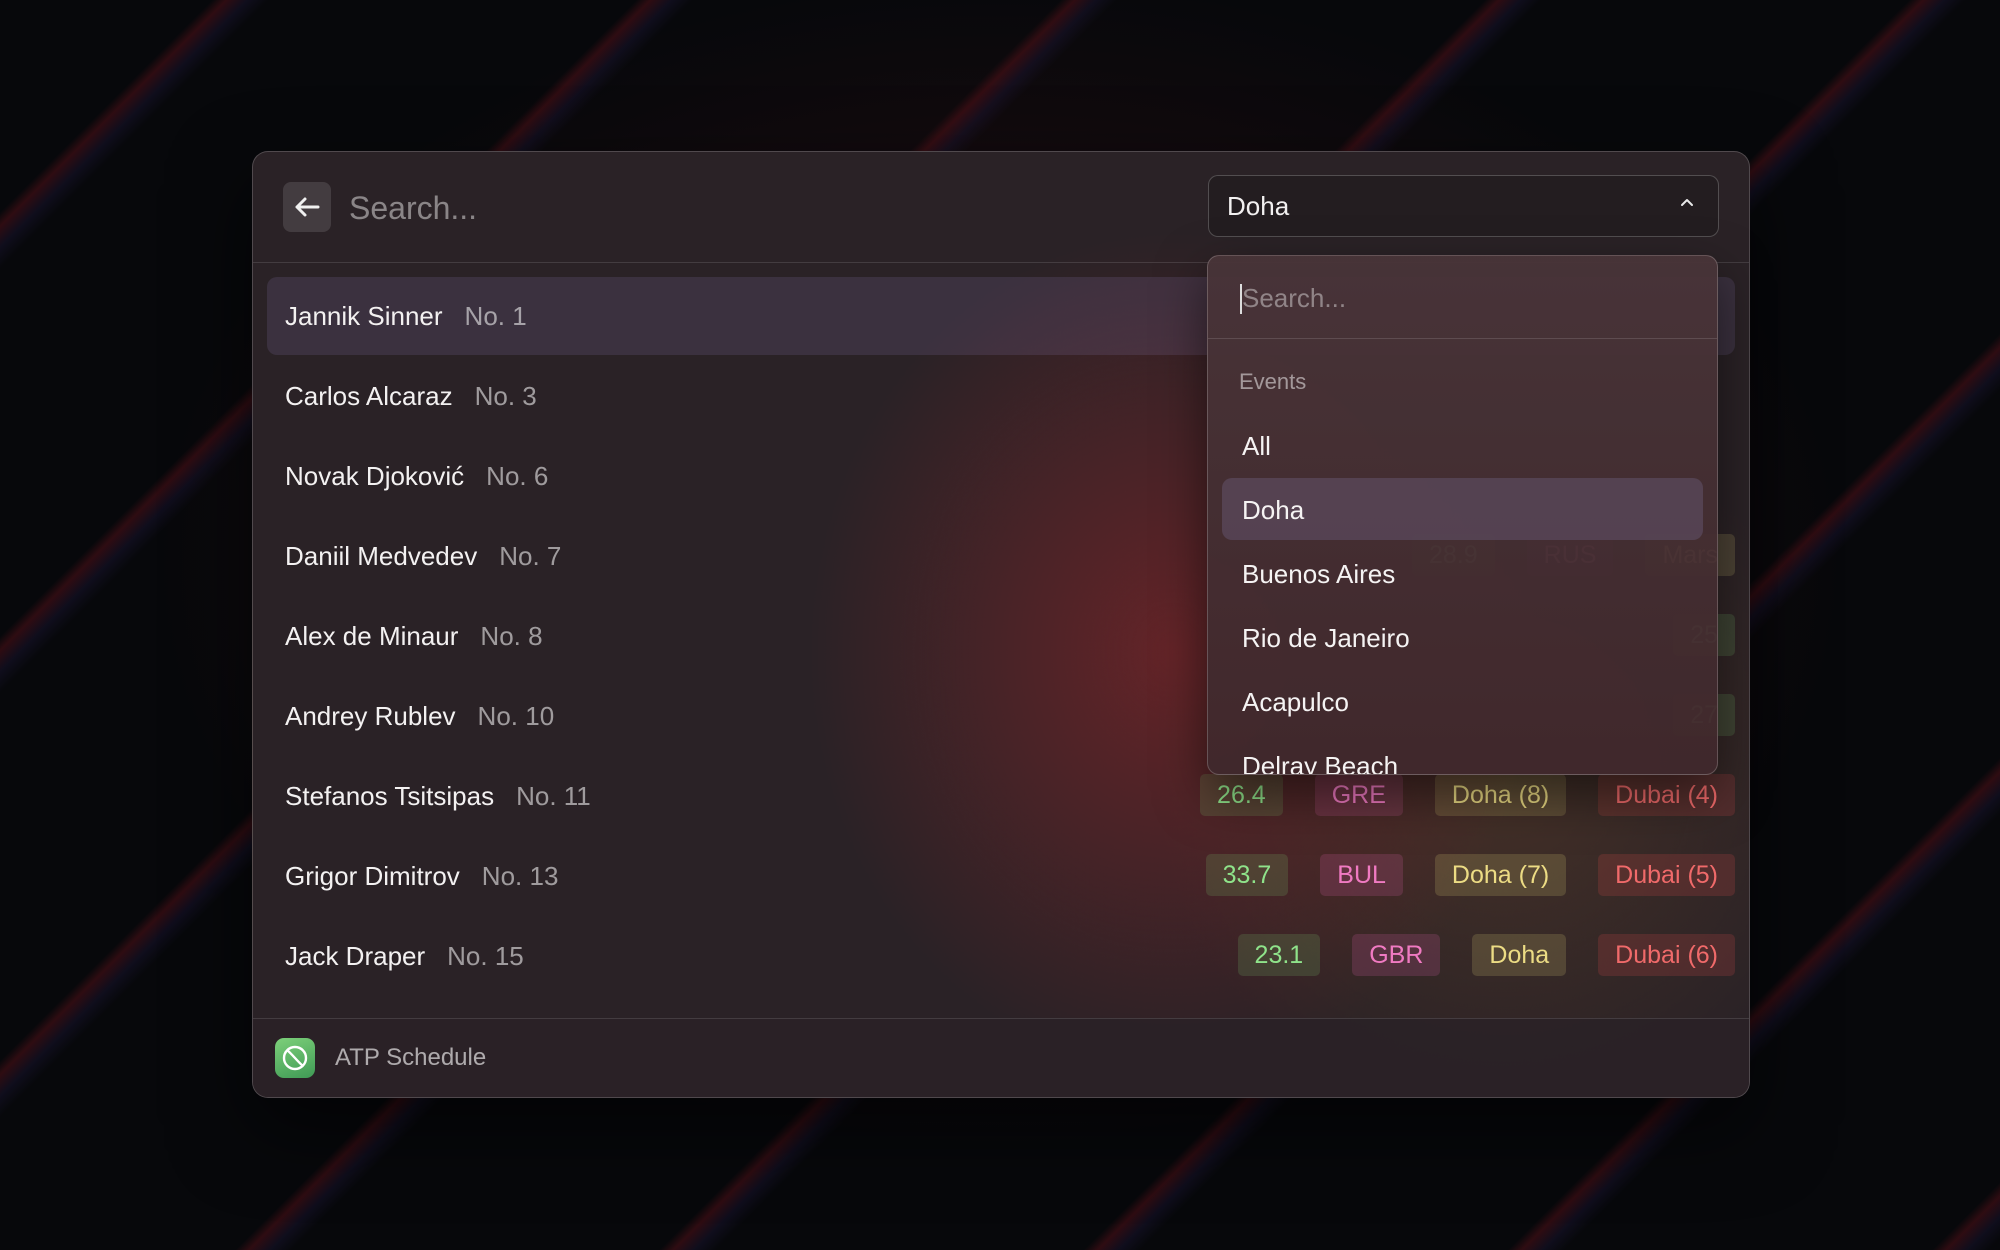  What do you see at coordinates (1462, 637) in the screenshot?
I see `dropdown-option: Rio de Janeiro` at bounding box center [1462, 637].